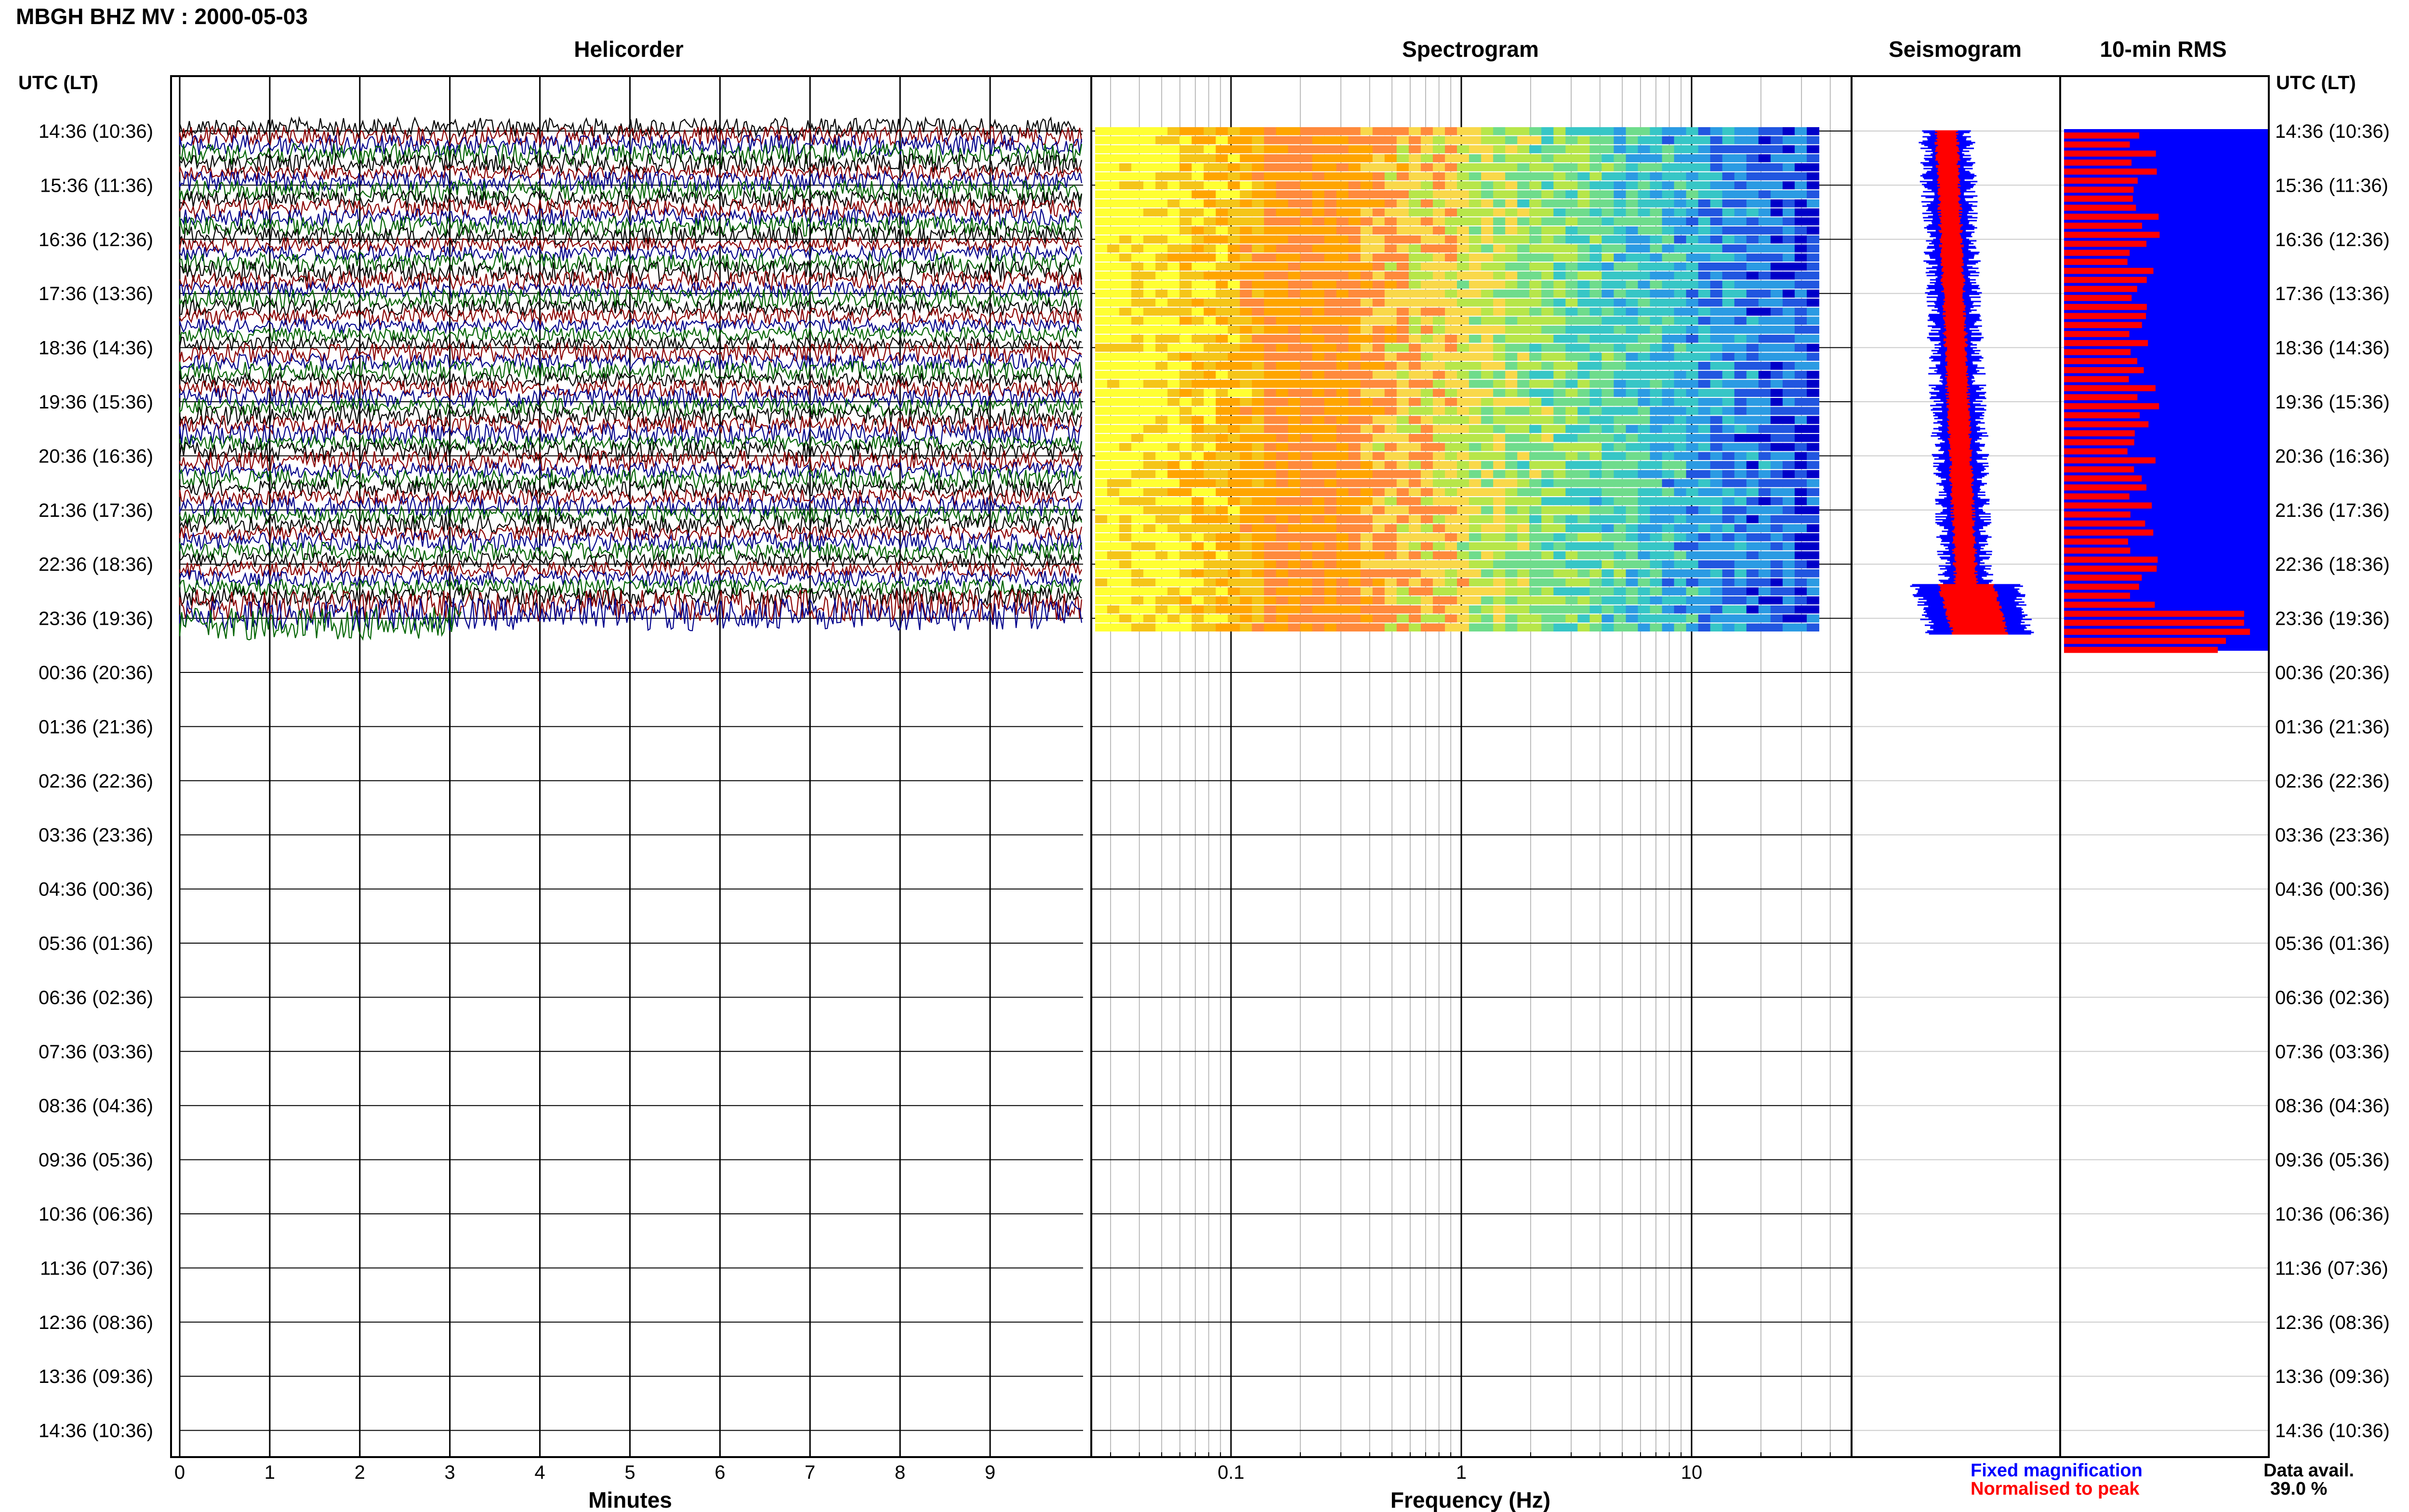  Describe the element at coordinates (2332, 781) in the screenshot. I see `time-label-right: 02:36 (22:36)` at that location.